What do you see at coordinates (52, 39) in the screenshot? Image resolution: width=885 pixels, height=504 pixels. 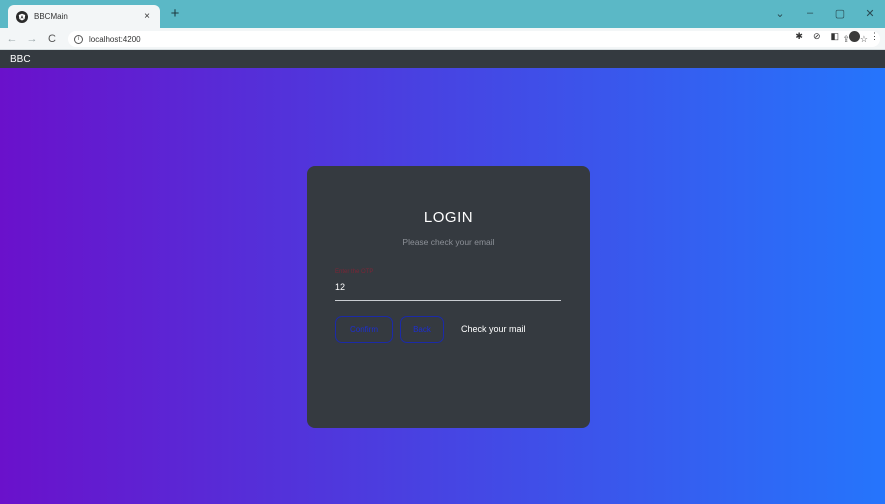 I see `reload-icon: C` at bounding box center [52, 39].